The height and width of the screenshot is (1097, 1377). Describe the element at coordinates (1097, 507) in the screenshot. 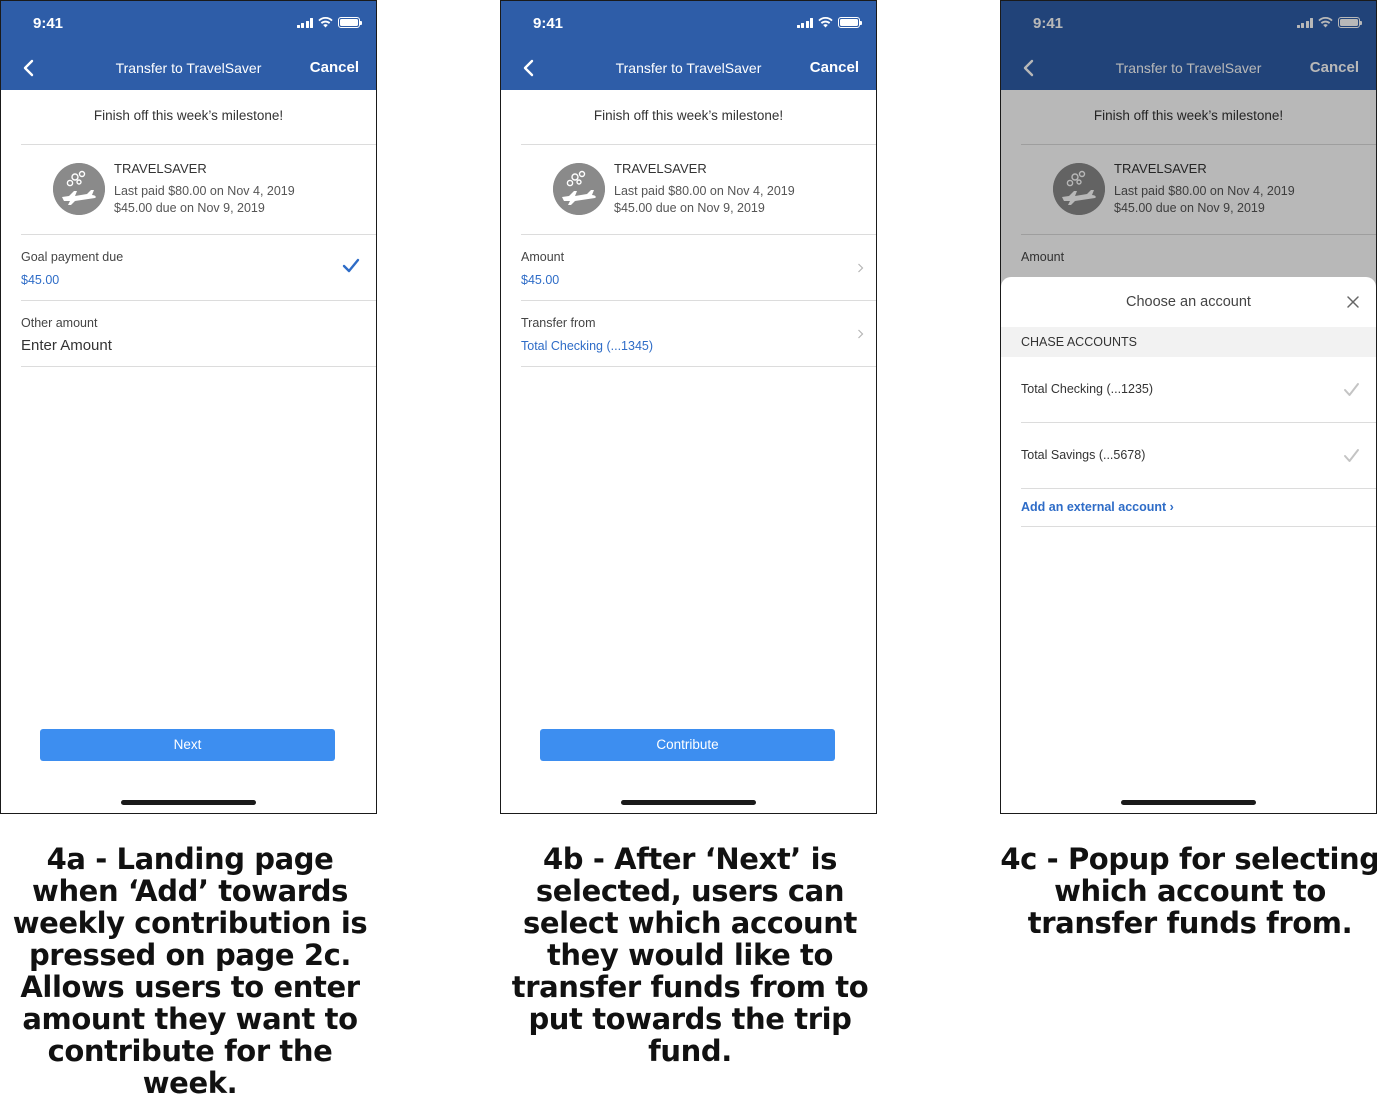

I see `add-external-account-link: Add an external account ›` at that location.